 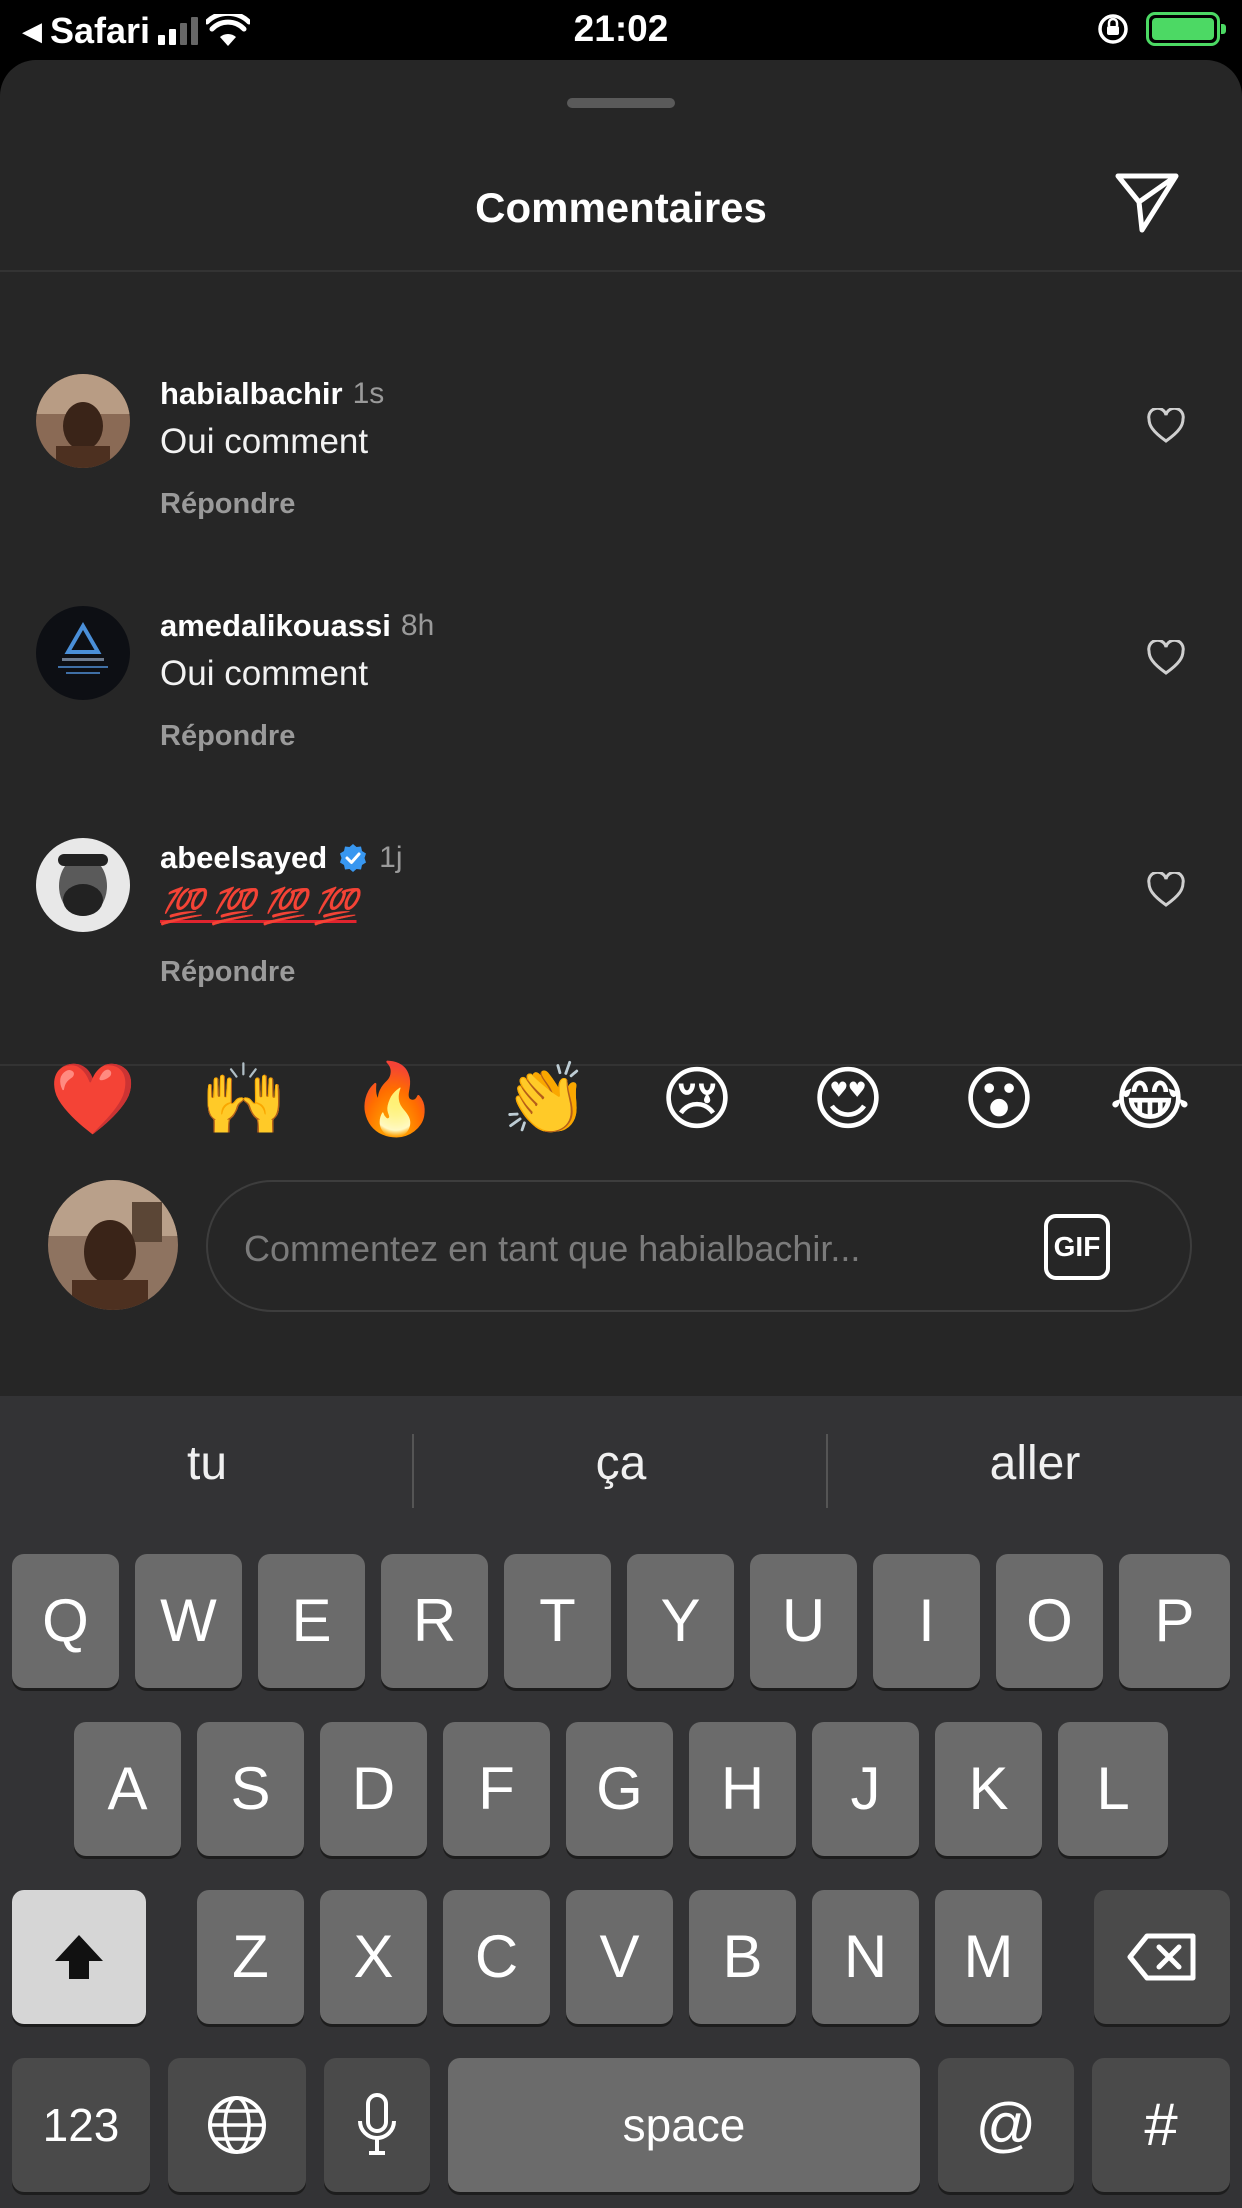 What do you see at coordinates (391, 857) in the screenshot?
I see `comment-time: 1j` at bounding box center [391, 857].